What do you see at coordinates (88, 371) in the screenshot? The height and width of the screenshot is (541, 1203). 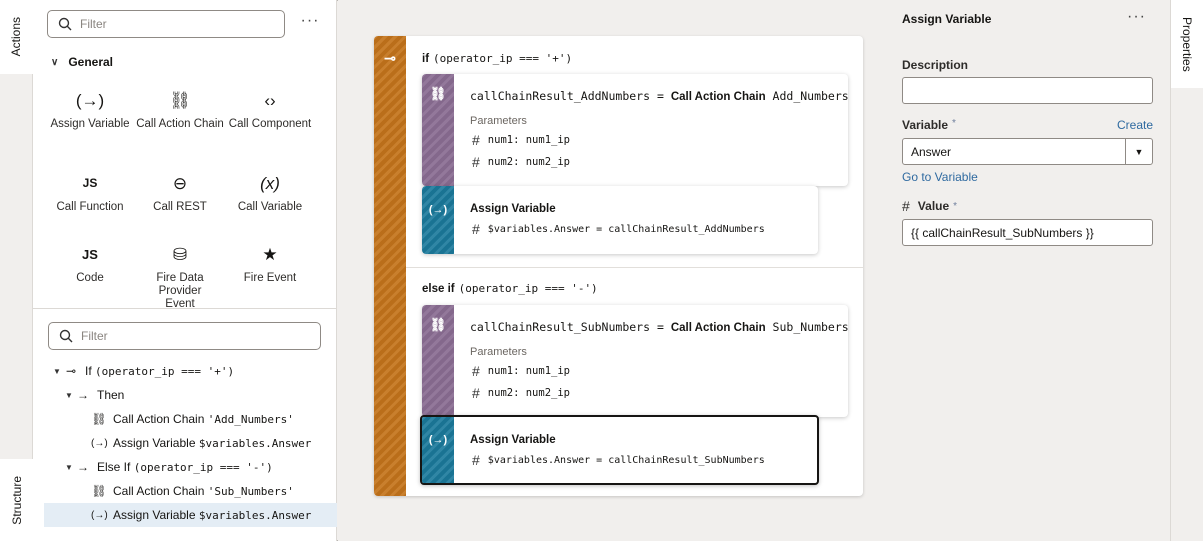 I see `tree-label: If` at bounding box center [88, 371].